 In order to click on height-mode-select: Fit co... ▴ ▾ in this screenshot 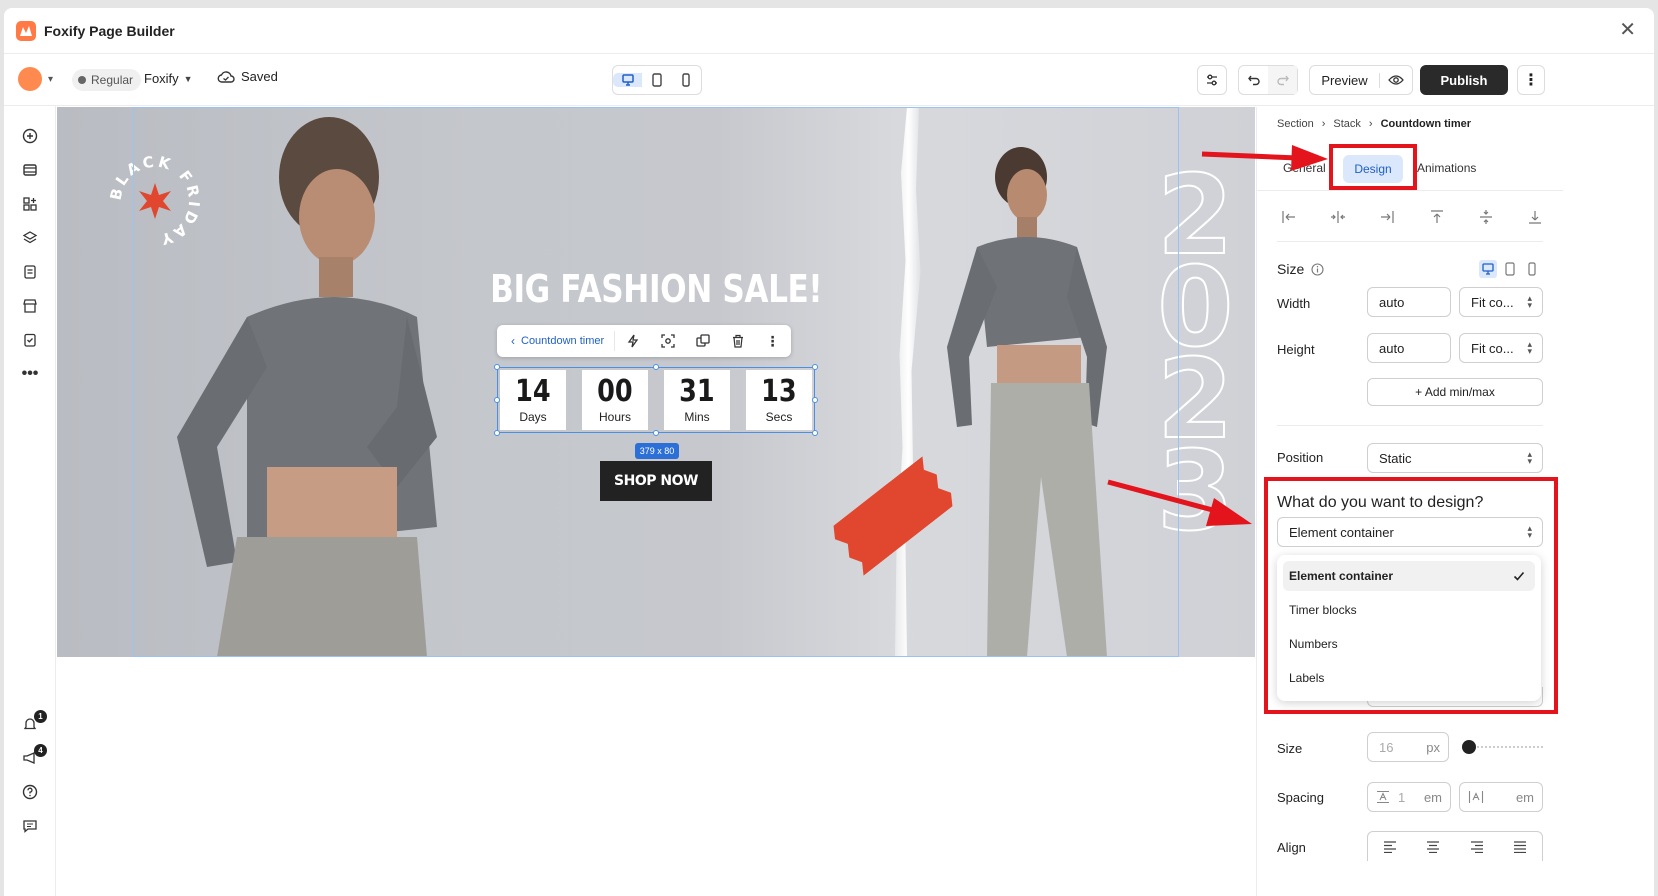, I will do `click(1501, 348)`.